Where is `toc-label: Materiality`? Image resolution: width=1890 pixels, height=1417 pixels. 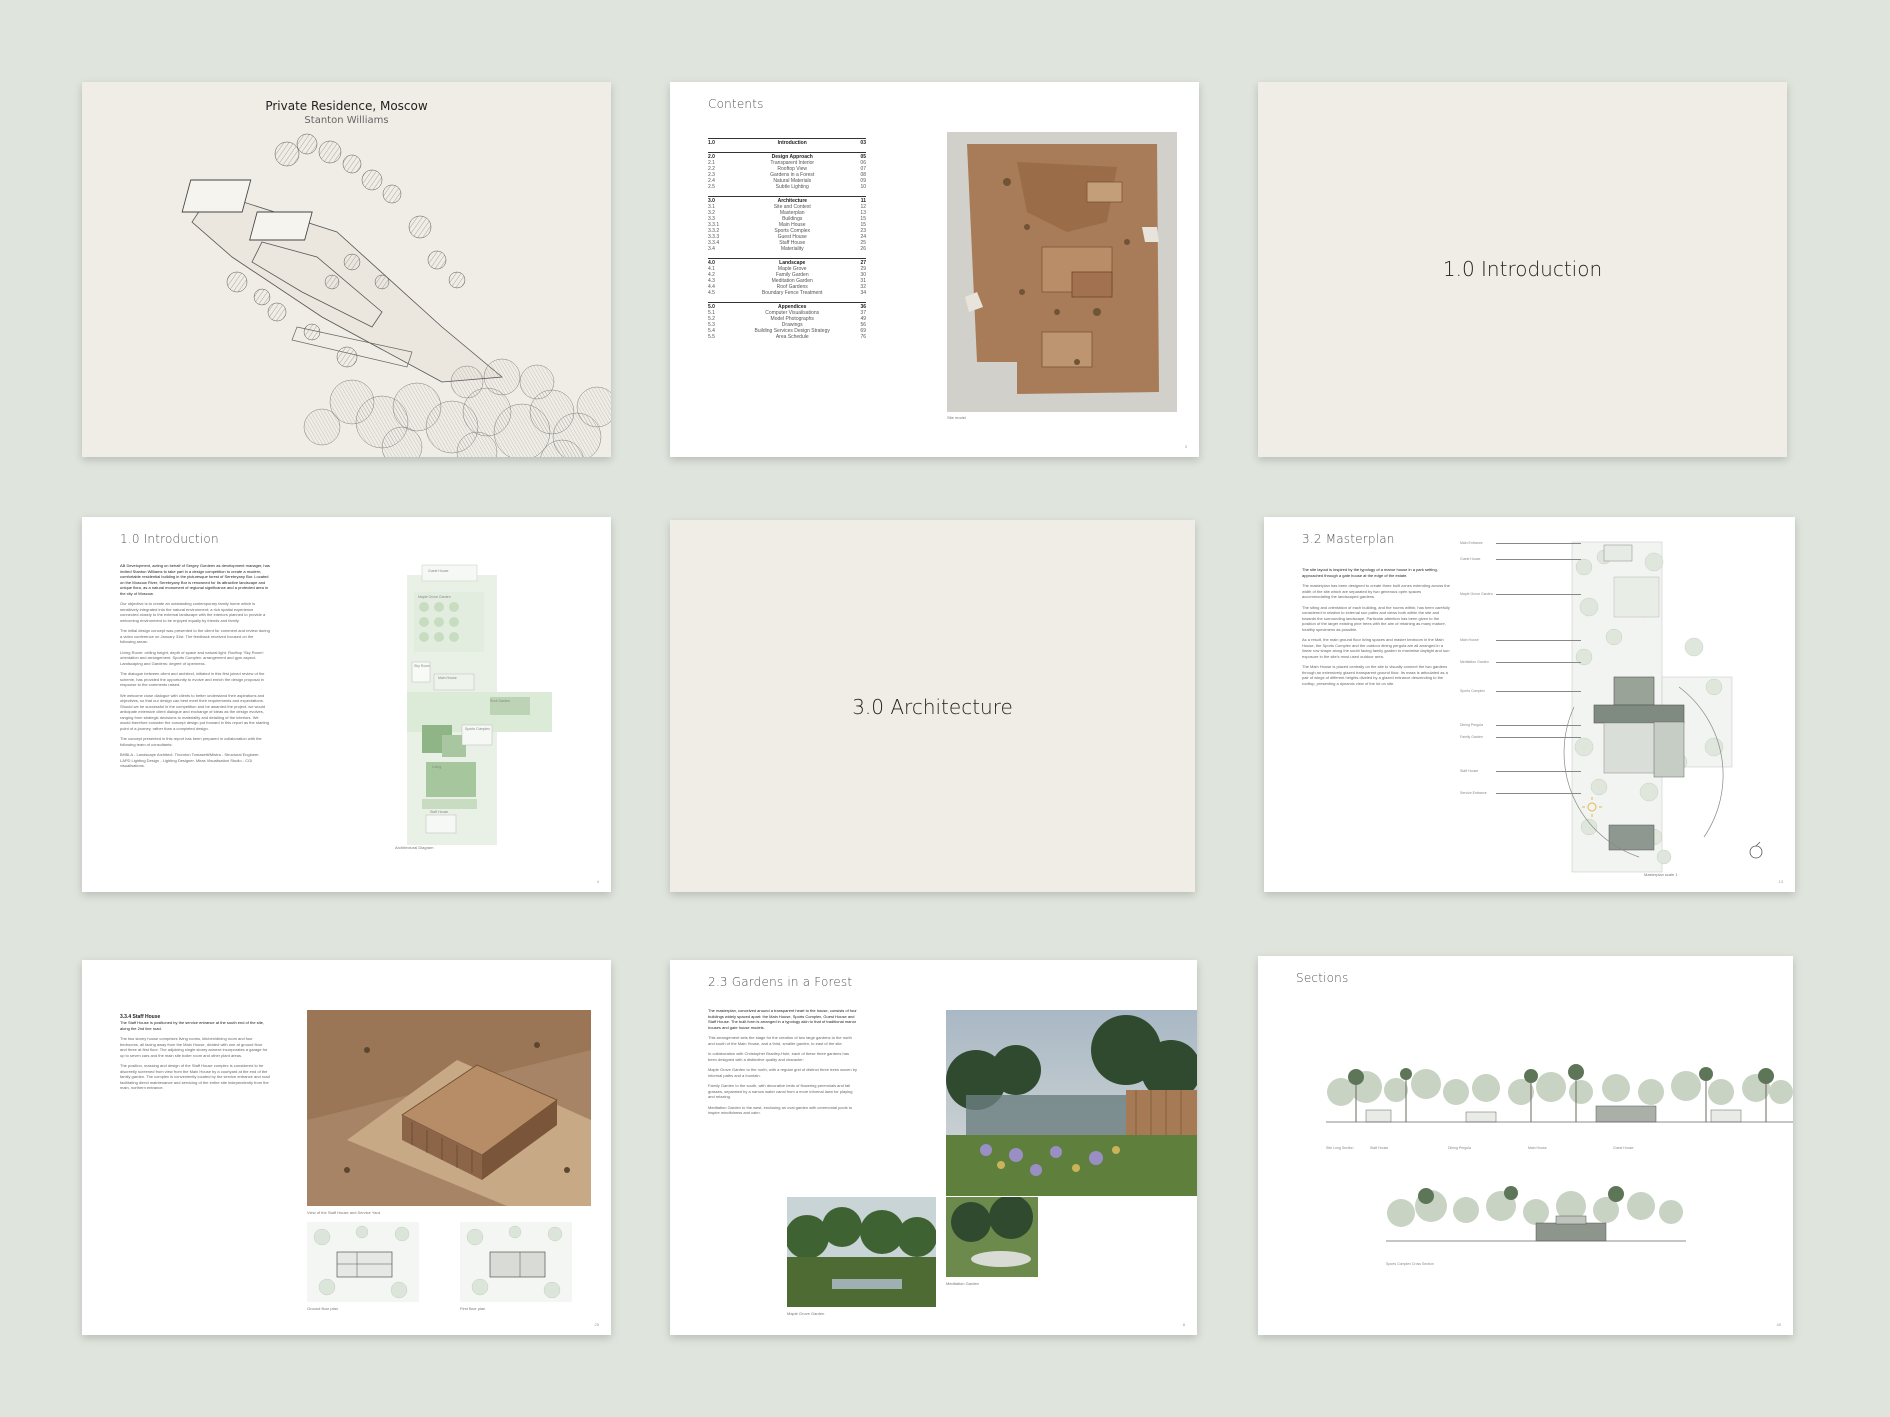
toc-label: Materiality is located at coordinates (792, 249).